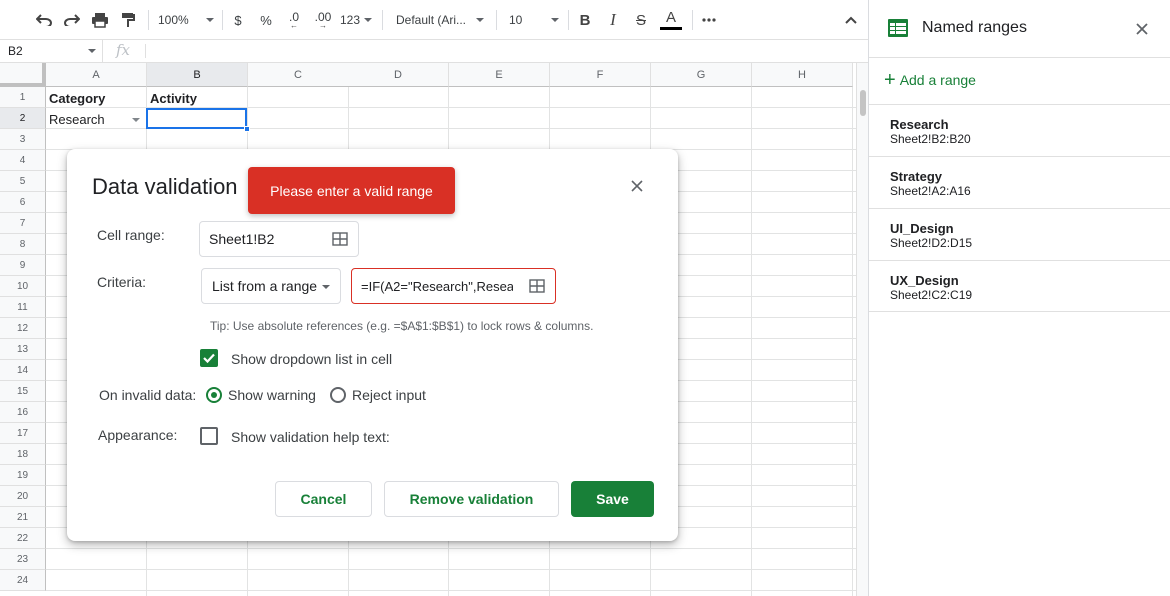 This screenshot has height=596, width=1170. I want to click on row-header-8: 8, so click(23, 244).